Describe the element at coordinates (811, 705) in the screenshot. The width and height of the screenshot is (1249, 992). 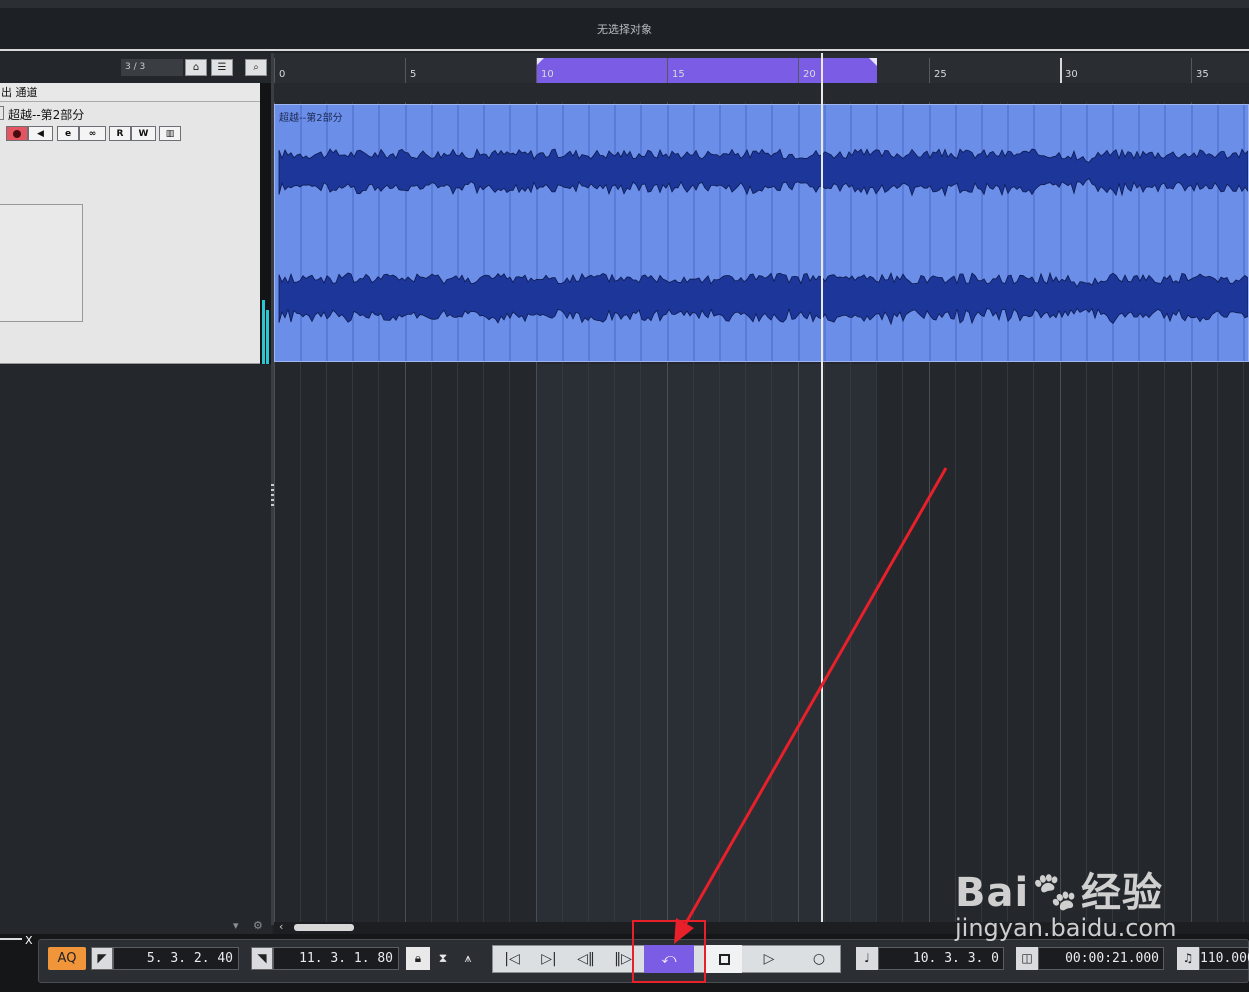
I see `annotation-arrow` at that location.